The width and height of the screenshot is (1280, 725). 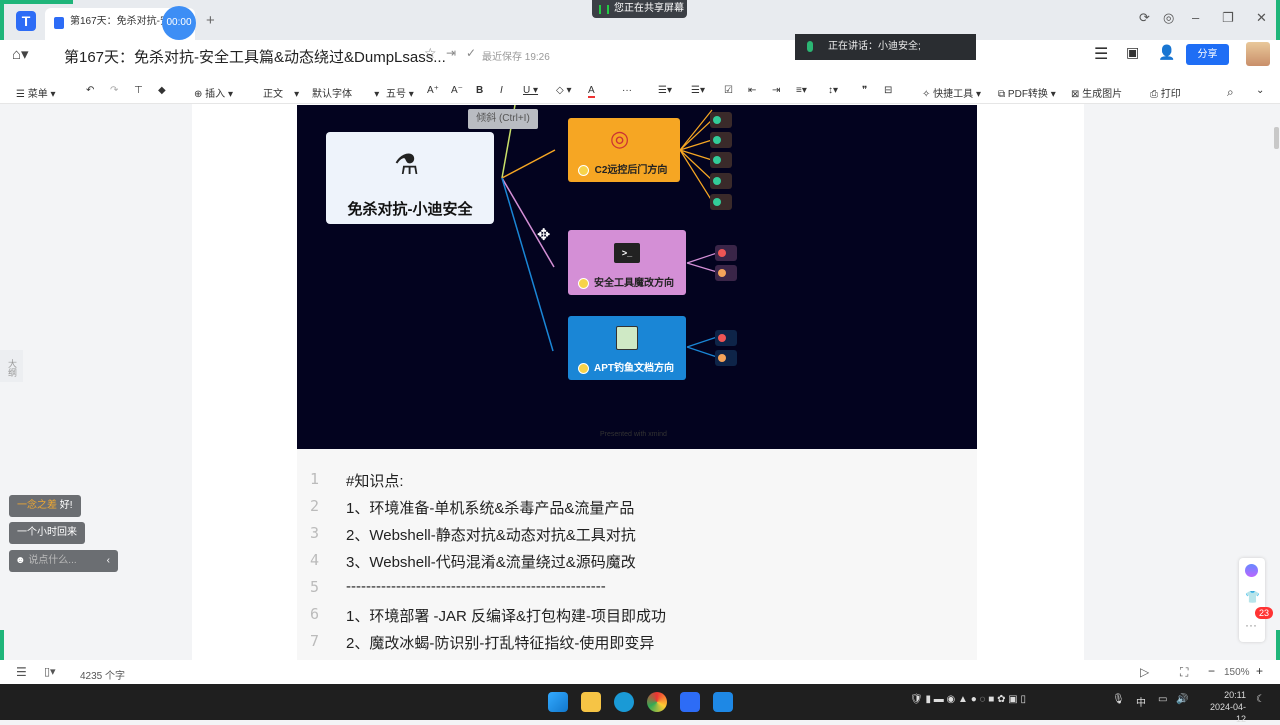 What do you see at coordinates (801, 90) in the screenshot?
I see `align-icon: ≡▾` at bounding box center [801, 90].